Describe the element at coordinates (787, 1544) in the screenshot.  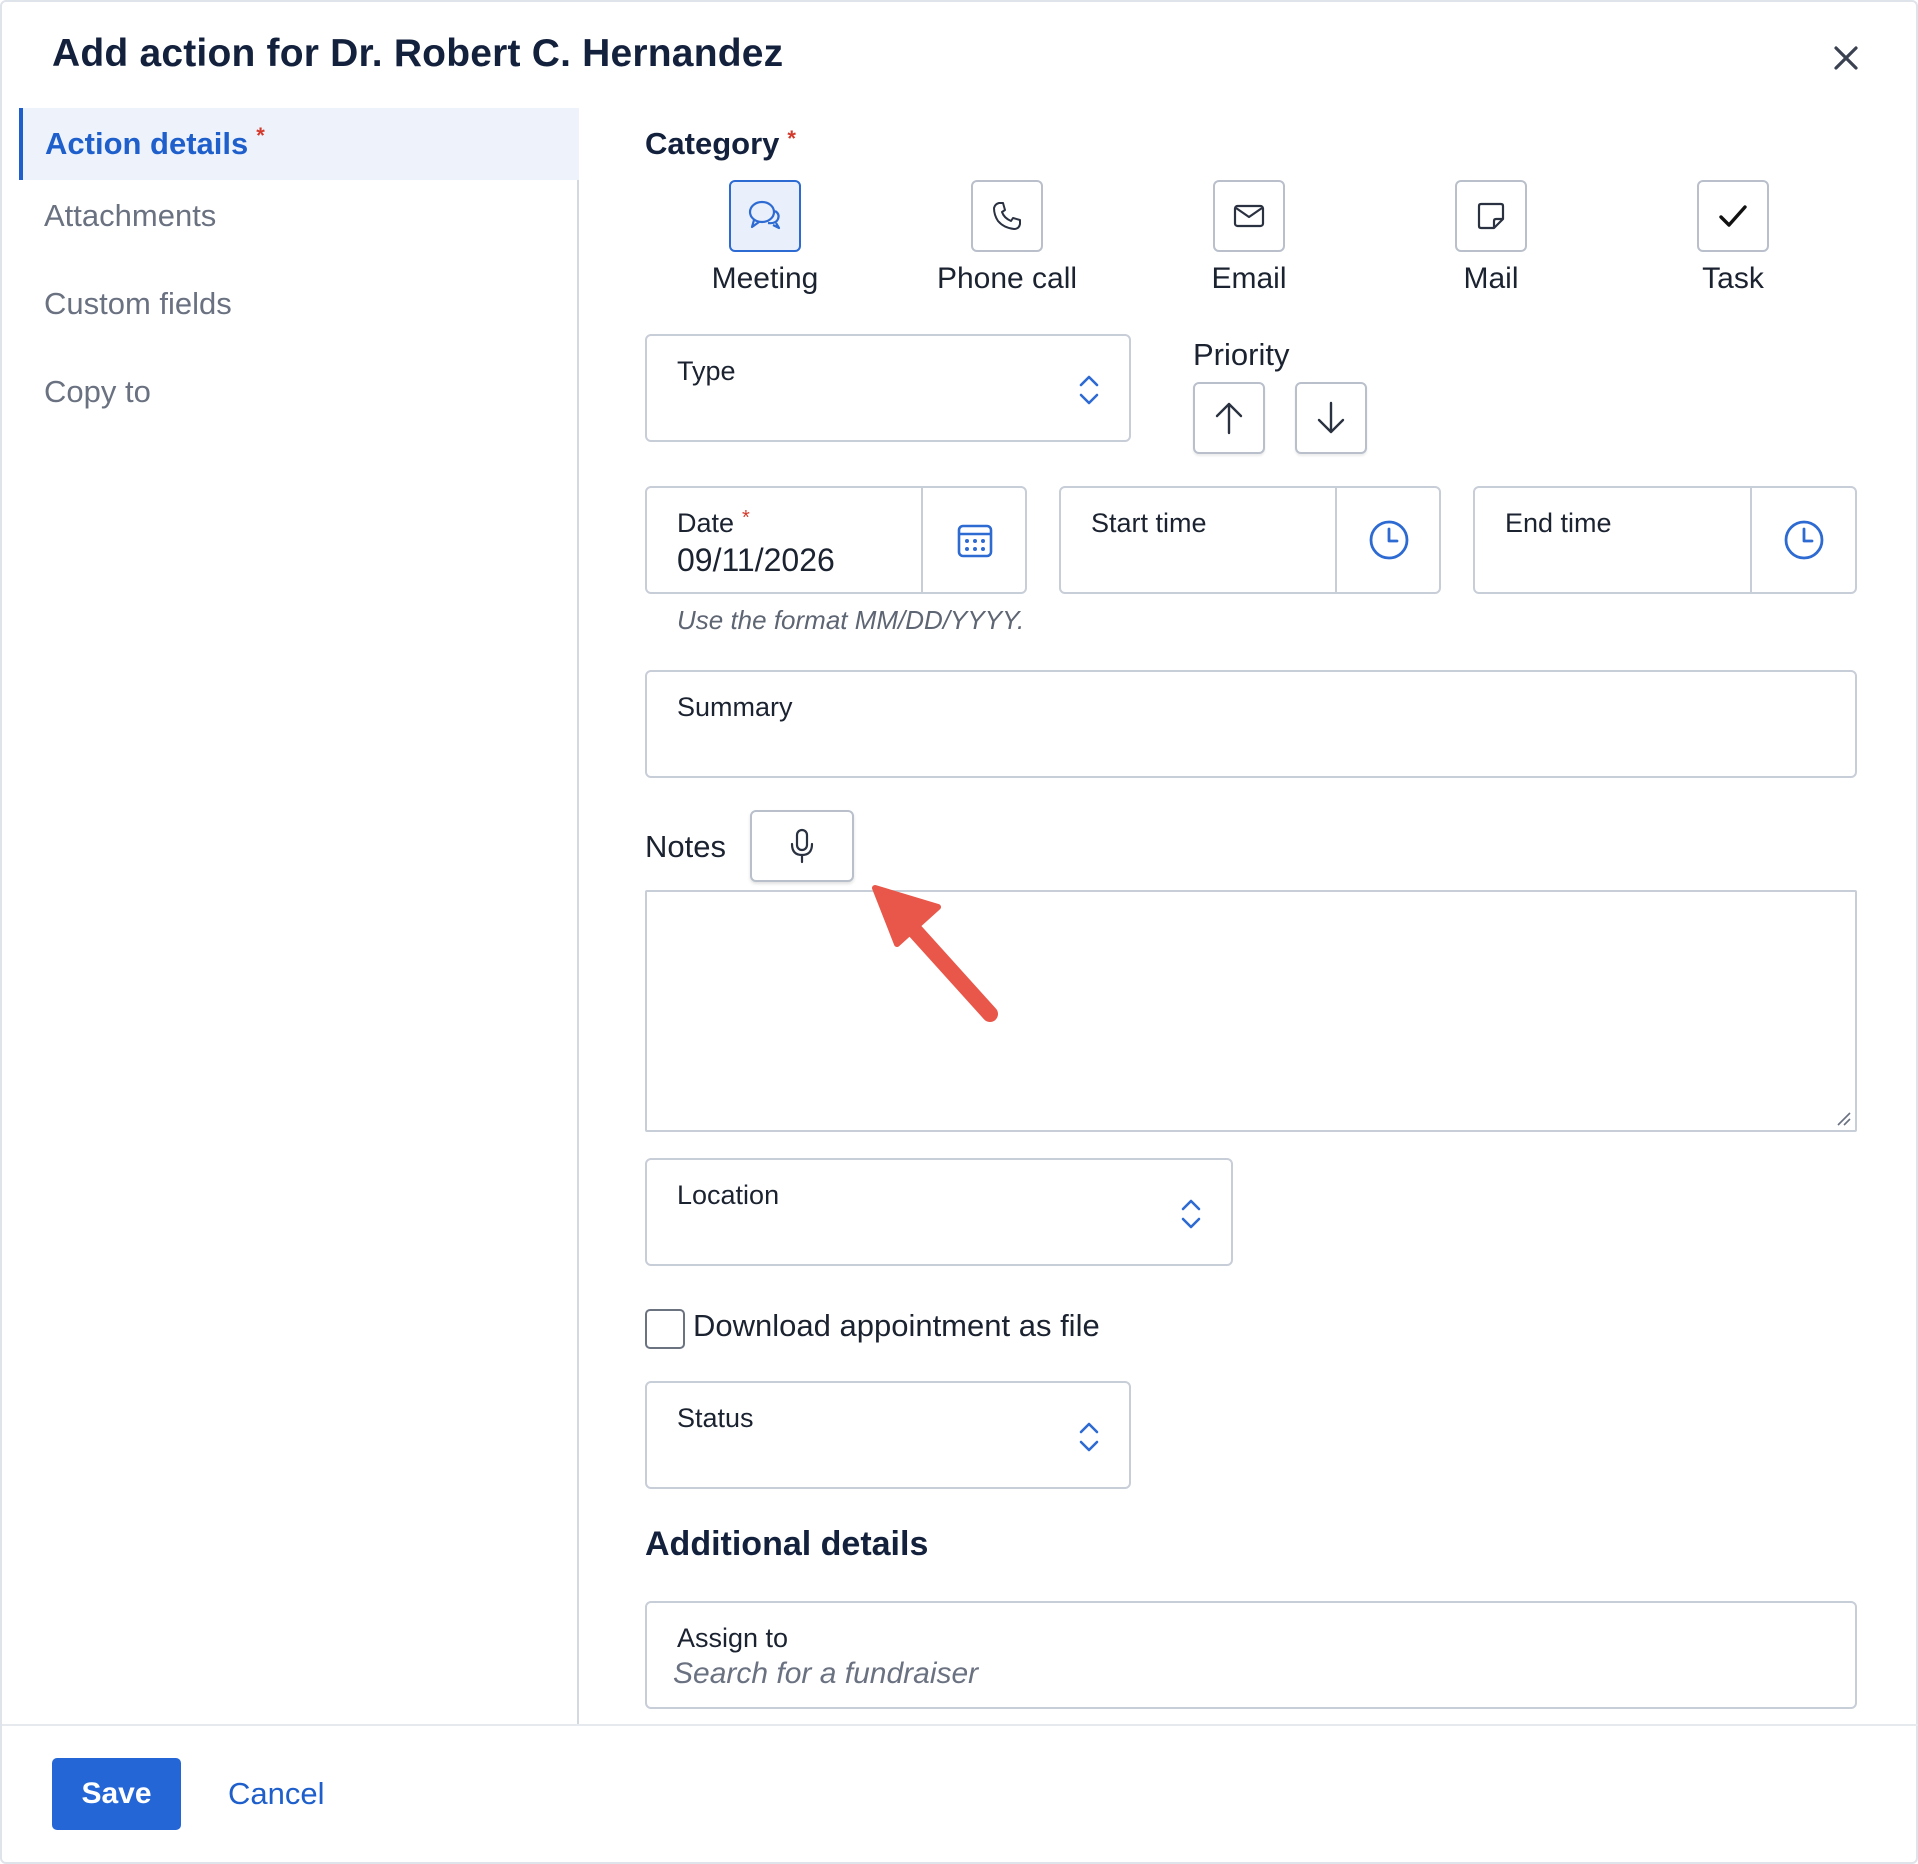
I see `additional-details-heading: Additional details` at that location.